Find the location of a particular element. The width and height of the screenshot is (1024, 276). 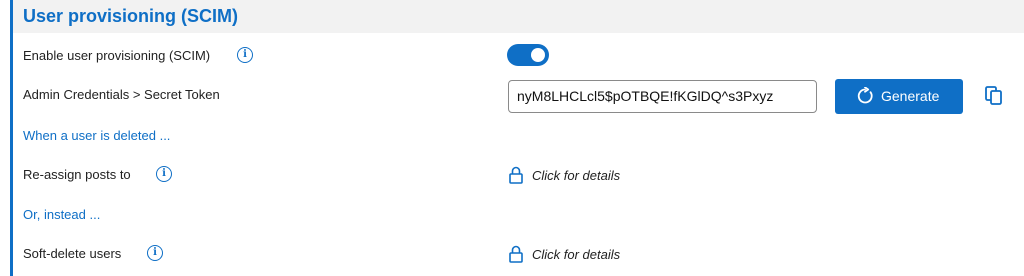

soft-delete-users-info-icon: i is located at coordinates (155, 253).